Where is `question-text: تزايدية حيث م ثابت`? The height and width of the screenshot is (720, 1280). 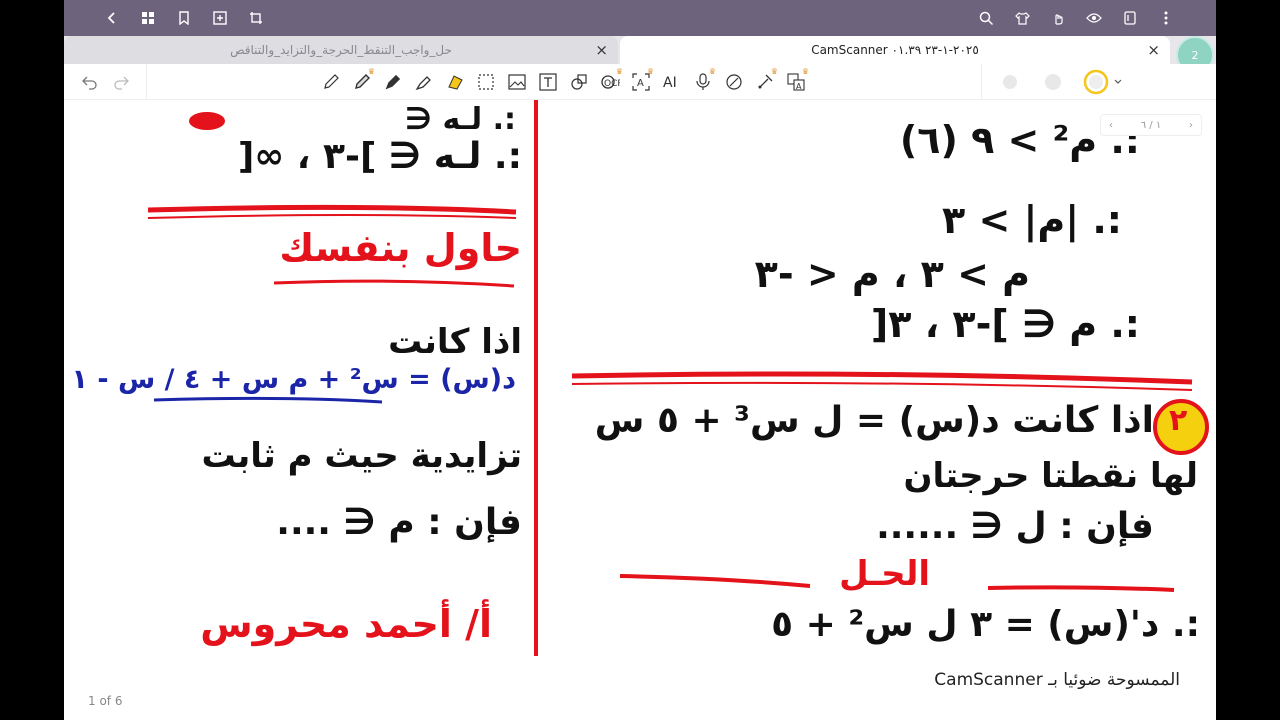 question-text: تزايدية حيث م ثابت is located at coordinates (361, 456).